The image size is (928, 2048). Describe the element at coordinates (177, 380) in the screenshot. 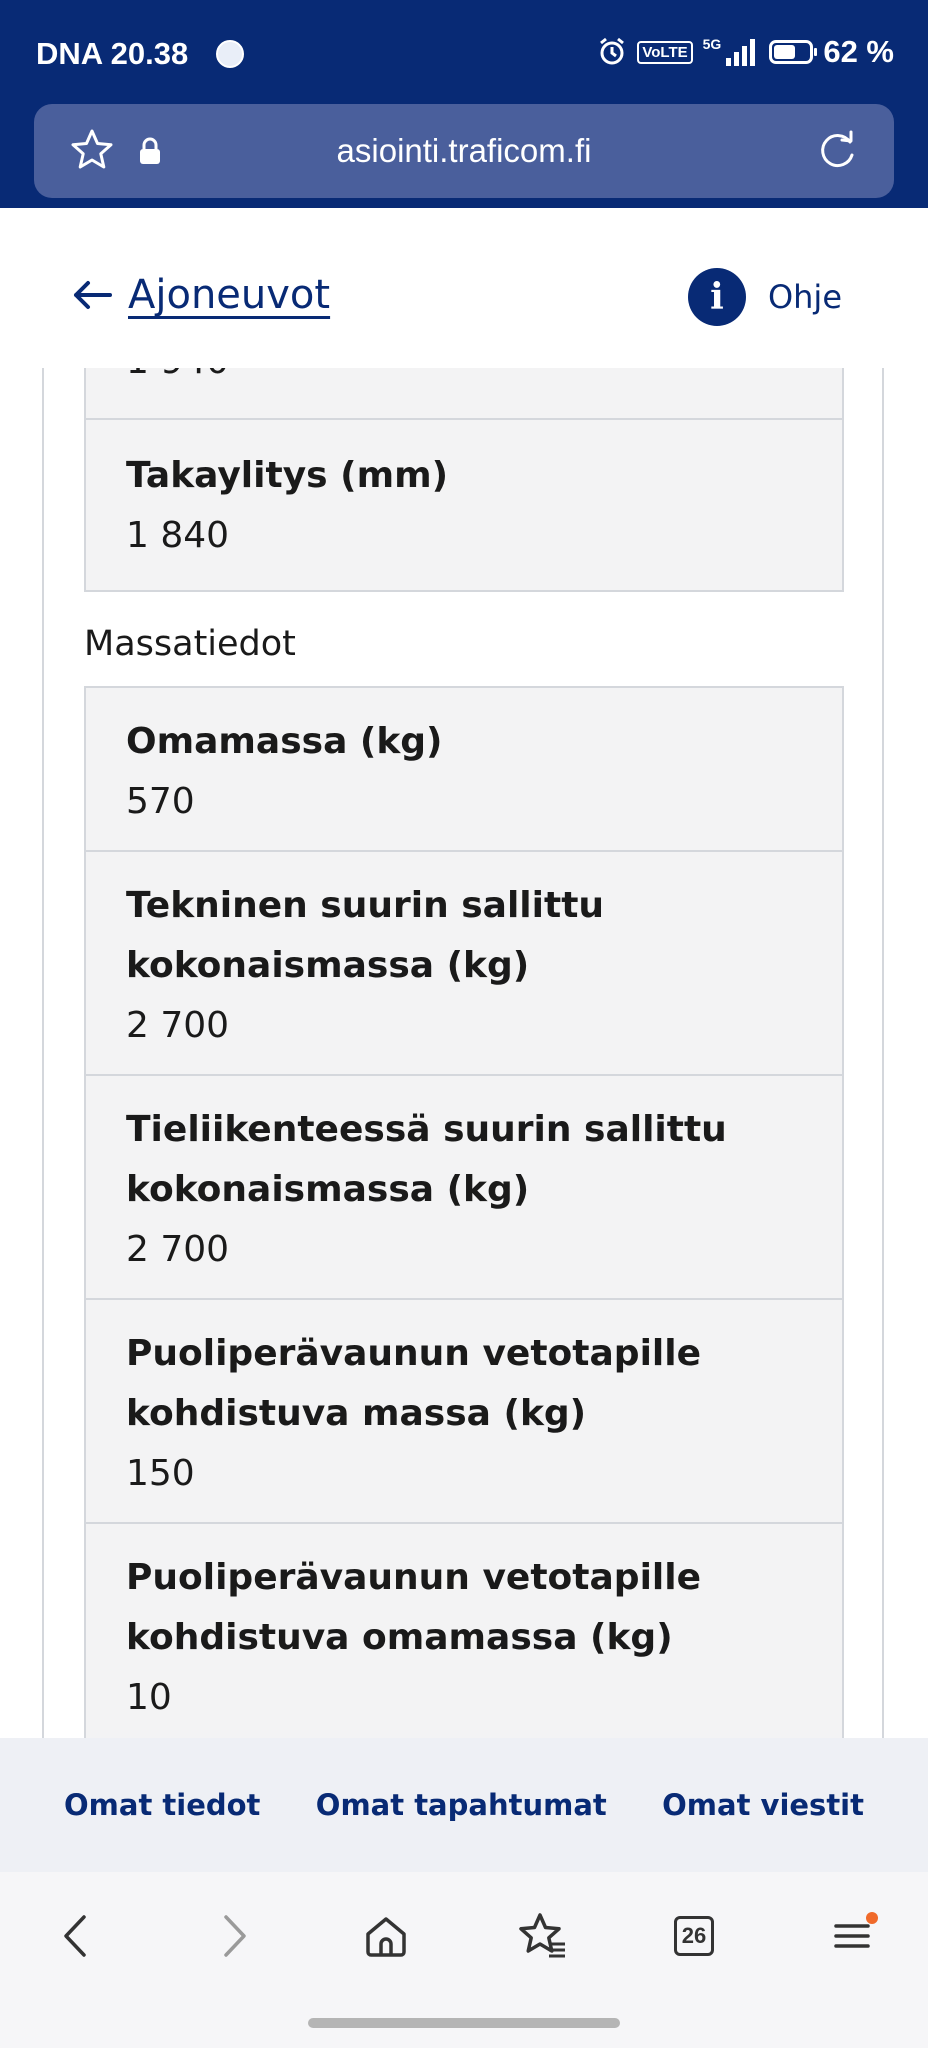

I see `partial-card-value: 1 940` at that location.